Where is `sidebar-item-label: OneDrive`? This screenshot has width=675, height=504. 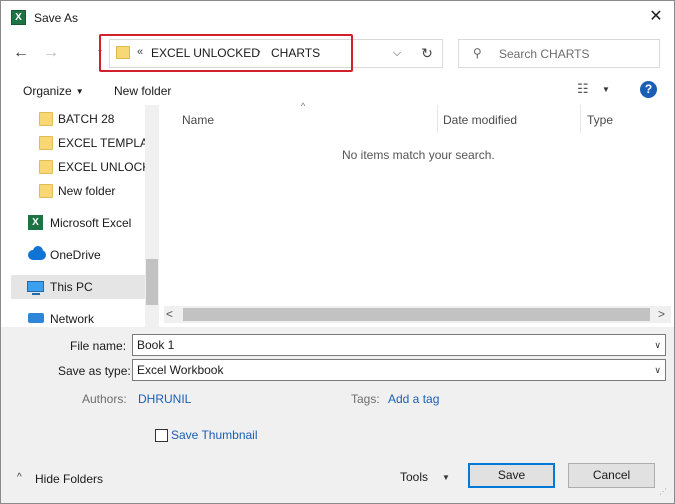 sidebar-item-label: OneDrive is located at coordinates (75, 255).